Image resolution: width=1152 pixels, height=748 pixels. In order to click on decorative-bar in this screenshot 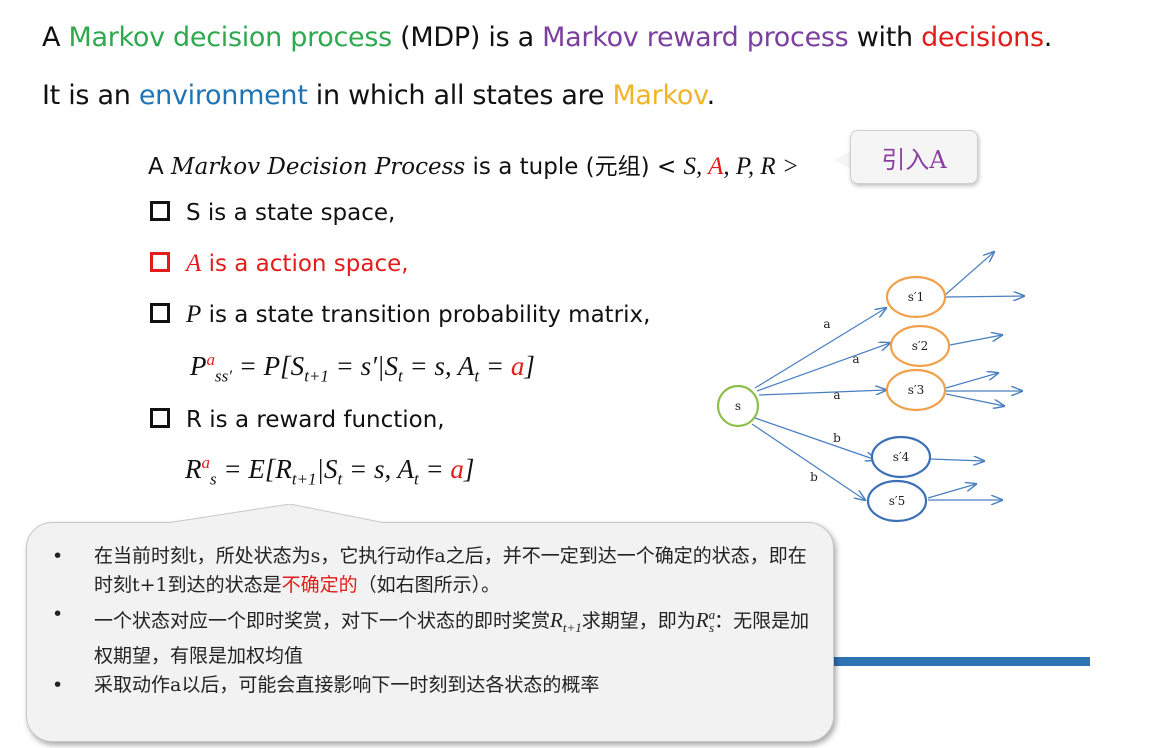, I will do `click(961, 661)`.